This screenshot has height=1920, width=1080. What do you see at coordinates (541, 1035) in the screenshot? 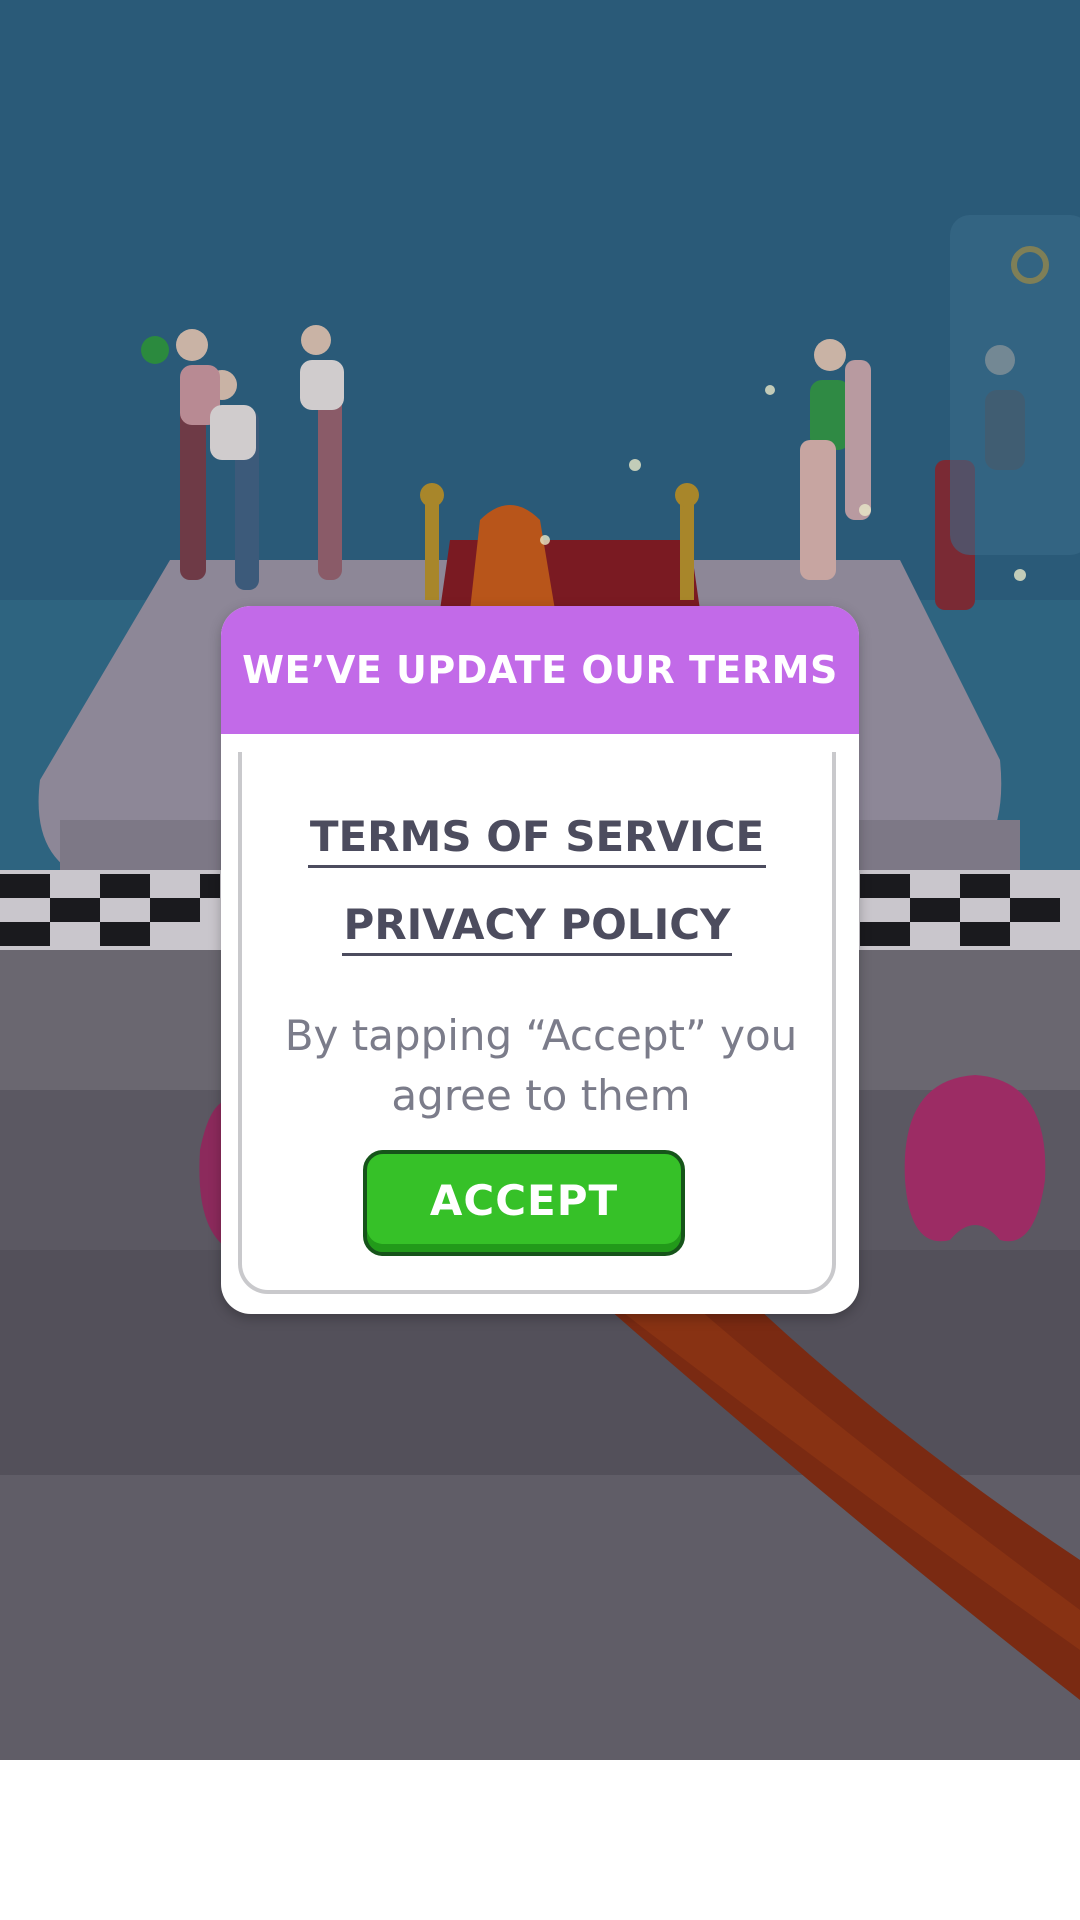
I see `consent-line-1: By tapping “Accept” you` at bounding box center [541, 1035].